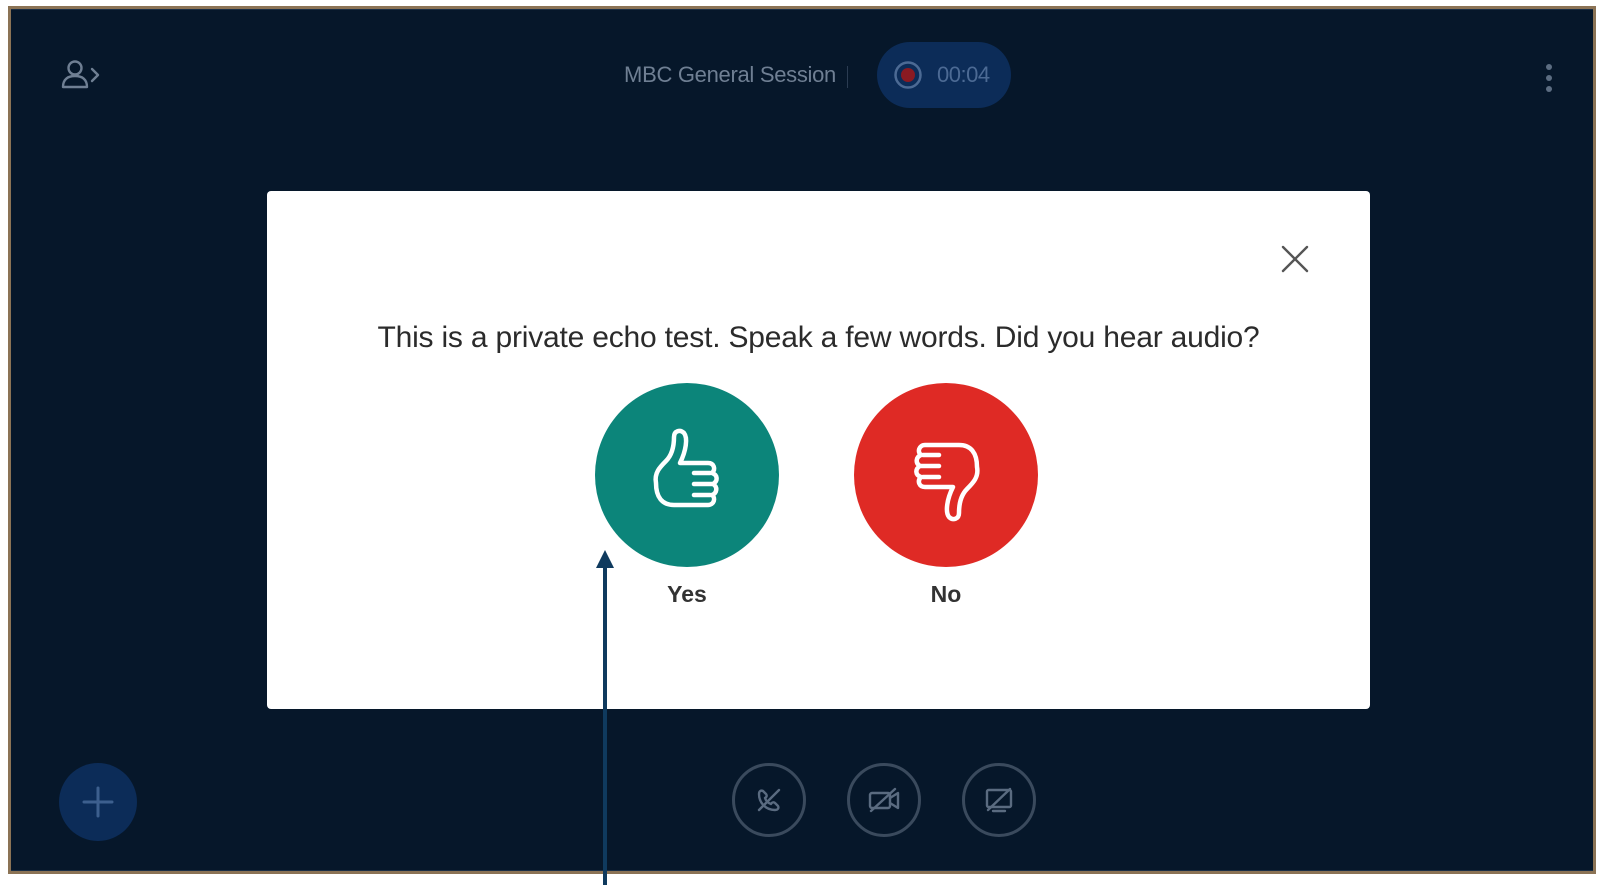 The height and width of the screenshot is (885, 1600). Describe the element at coordinates (847, 77) in the screenshot. I see `title-divider` at that location.